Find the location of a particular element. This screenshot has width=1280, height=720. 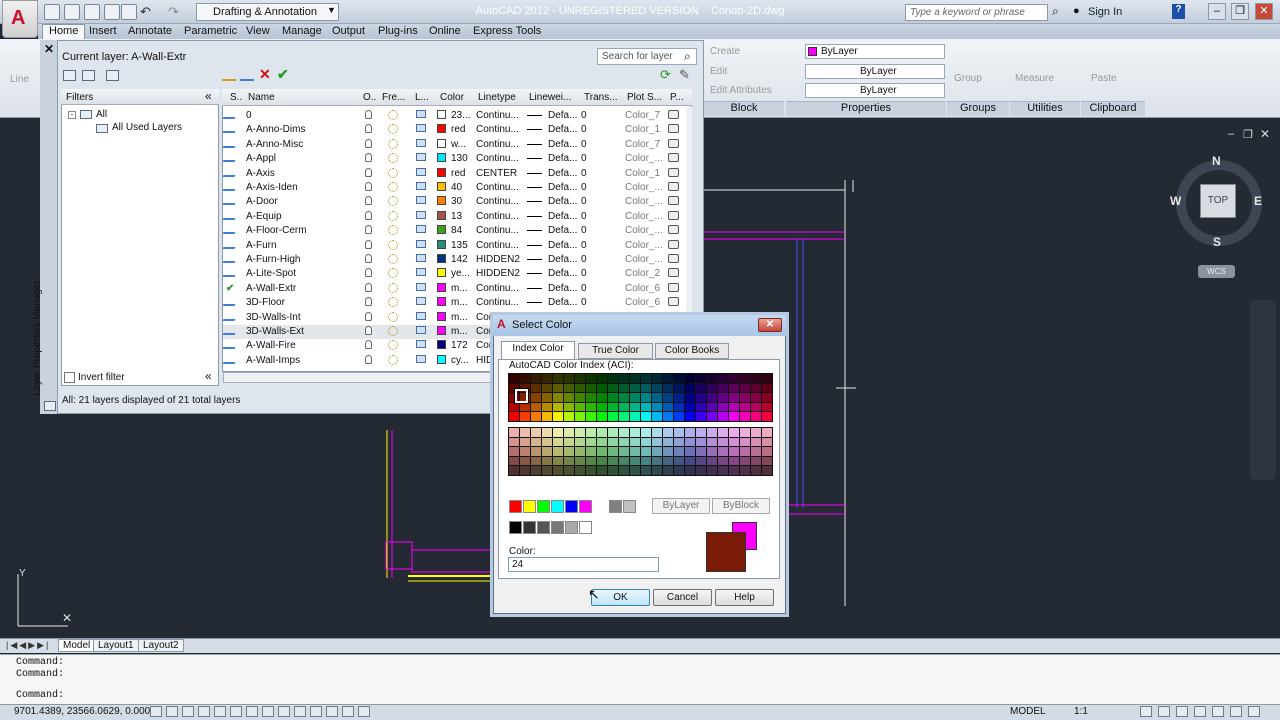

layer-name: A-Furn is located at coordinates (301, 245).